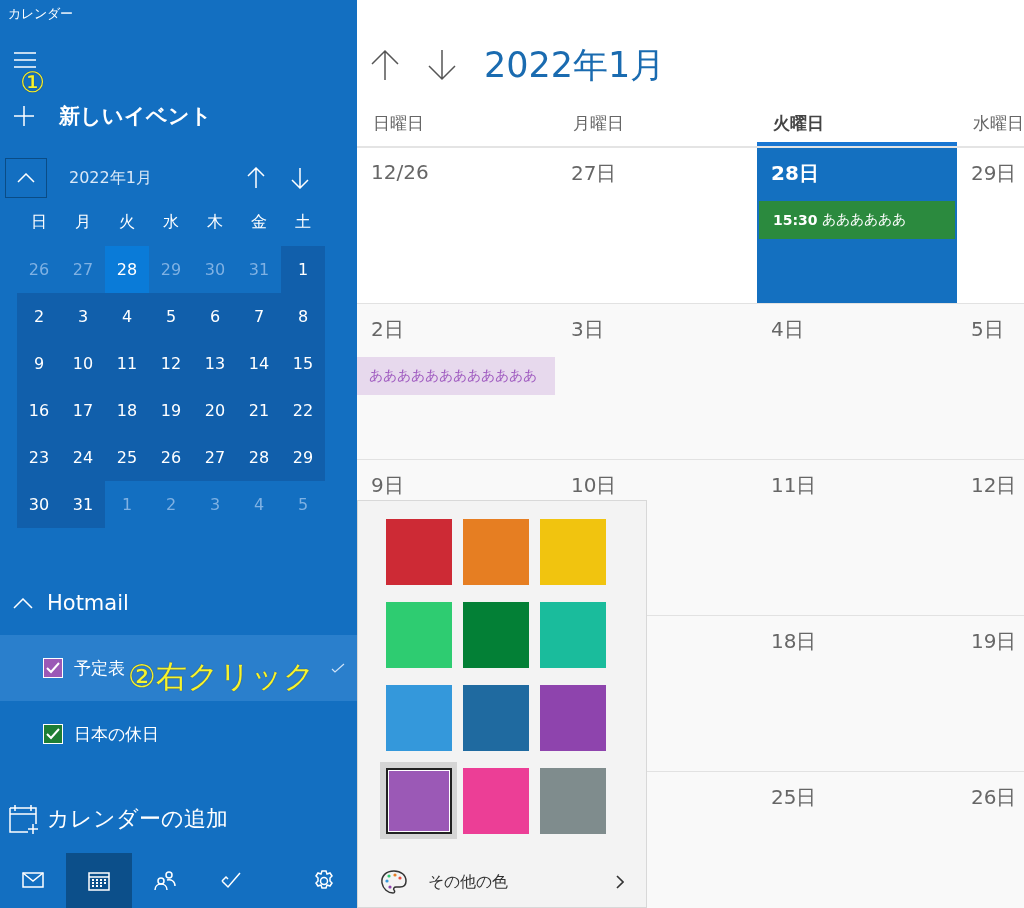  Describe the element at coordinates (787, 329) in the screenshot. I see `day-number: 4日` at that location.